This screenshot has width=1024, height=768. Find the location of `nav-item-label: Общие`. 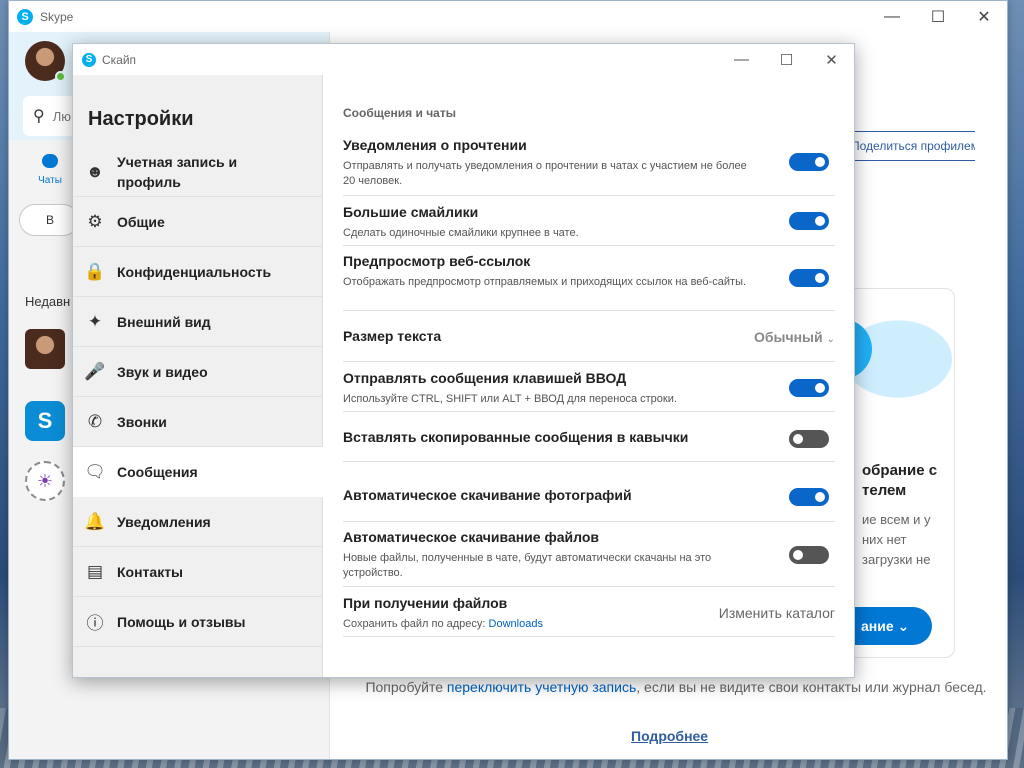

nav-item-label: Общие is located at coordinates (141, 221).